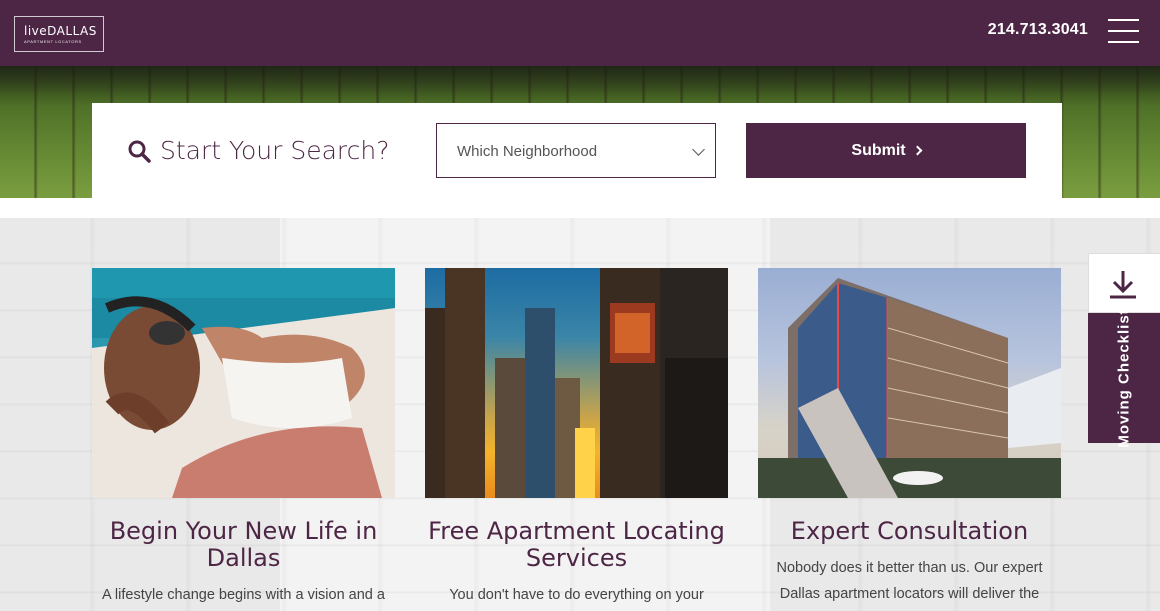 This screenshot has height=611, width=1160. I want to click on card-title: Free Apartment Locating Services, so click(576, 544).